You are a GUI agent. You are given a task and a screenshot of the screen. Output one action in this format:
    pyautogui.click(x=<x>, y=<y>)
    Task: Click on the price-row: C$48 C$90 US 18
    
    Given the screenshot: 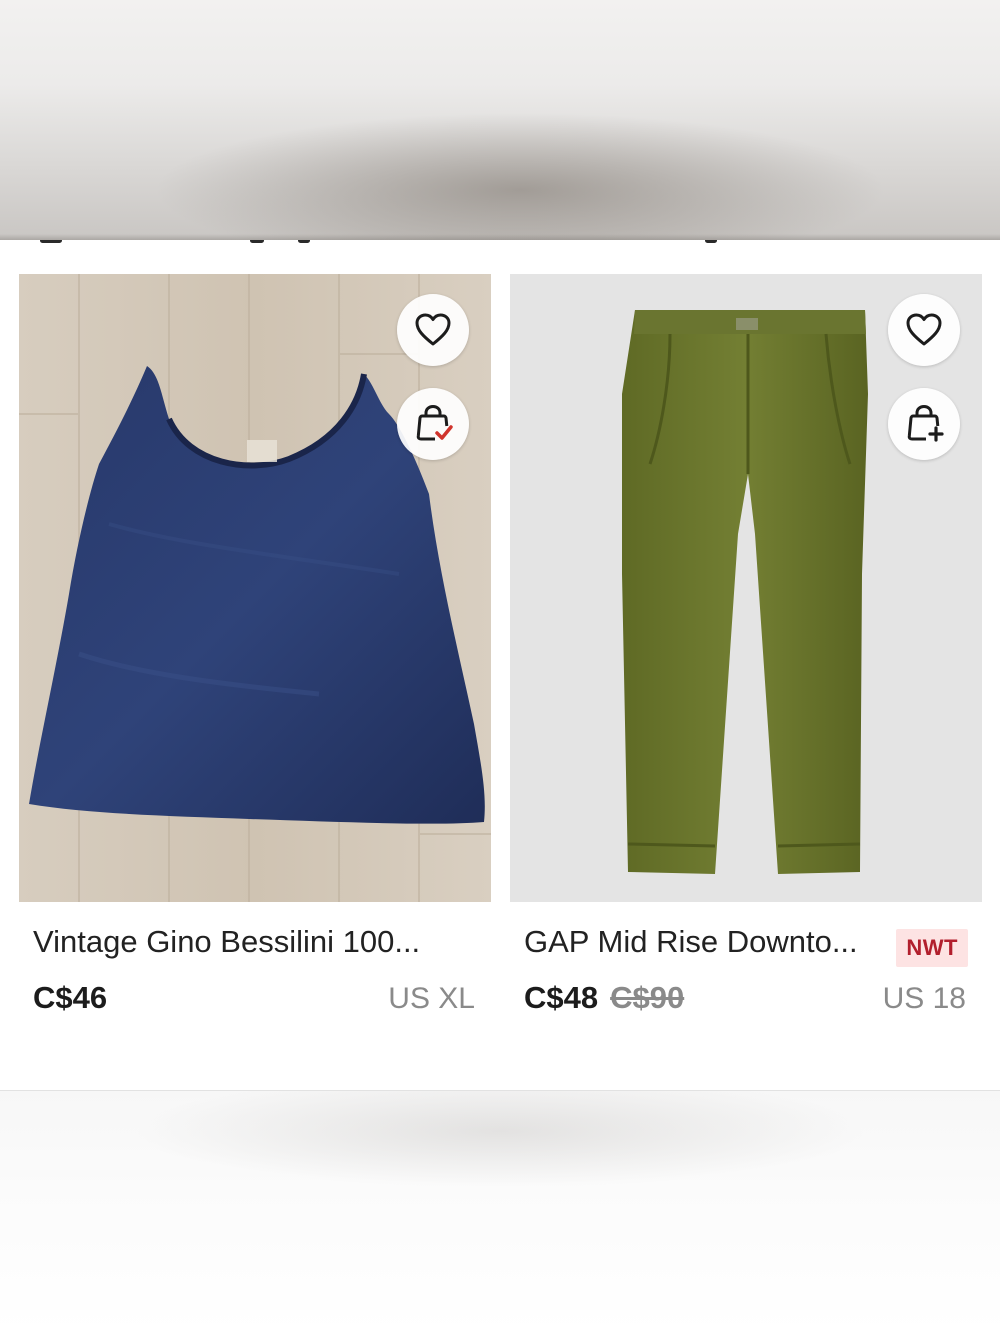 What is the action you would take?
    pyautogui.click(x=745, y=1000)
    